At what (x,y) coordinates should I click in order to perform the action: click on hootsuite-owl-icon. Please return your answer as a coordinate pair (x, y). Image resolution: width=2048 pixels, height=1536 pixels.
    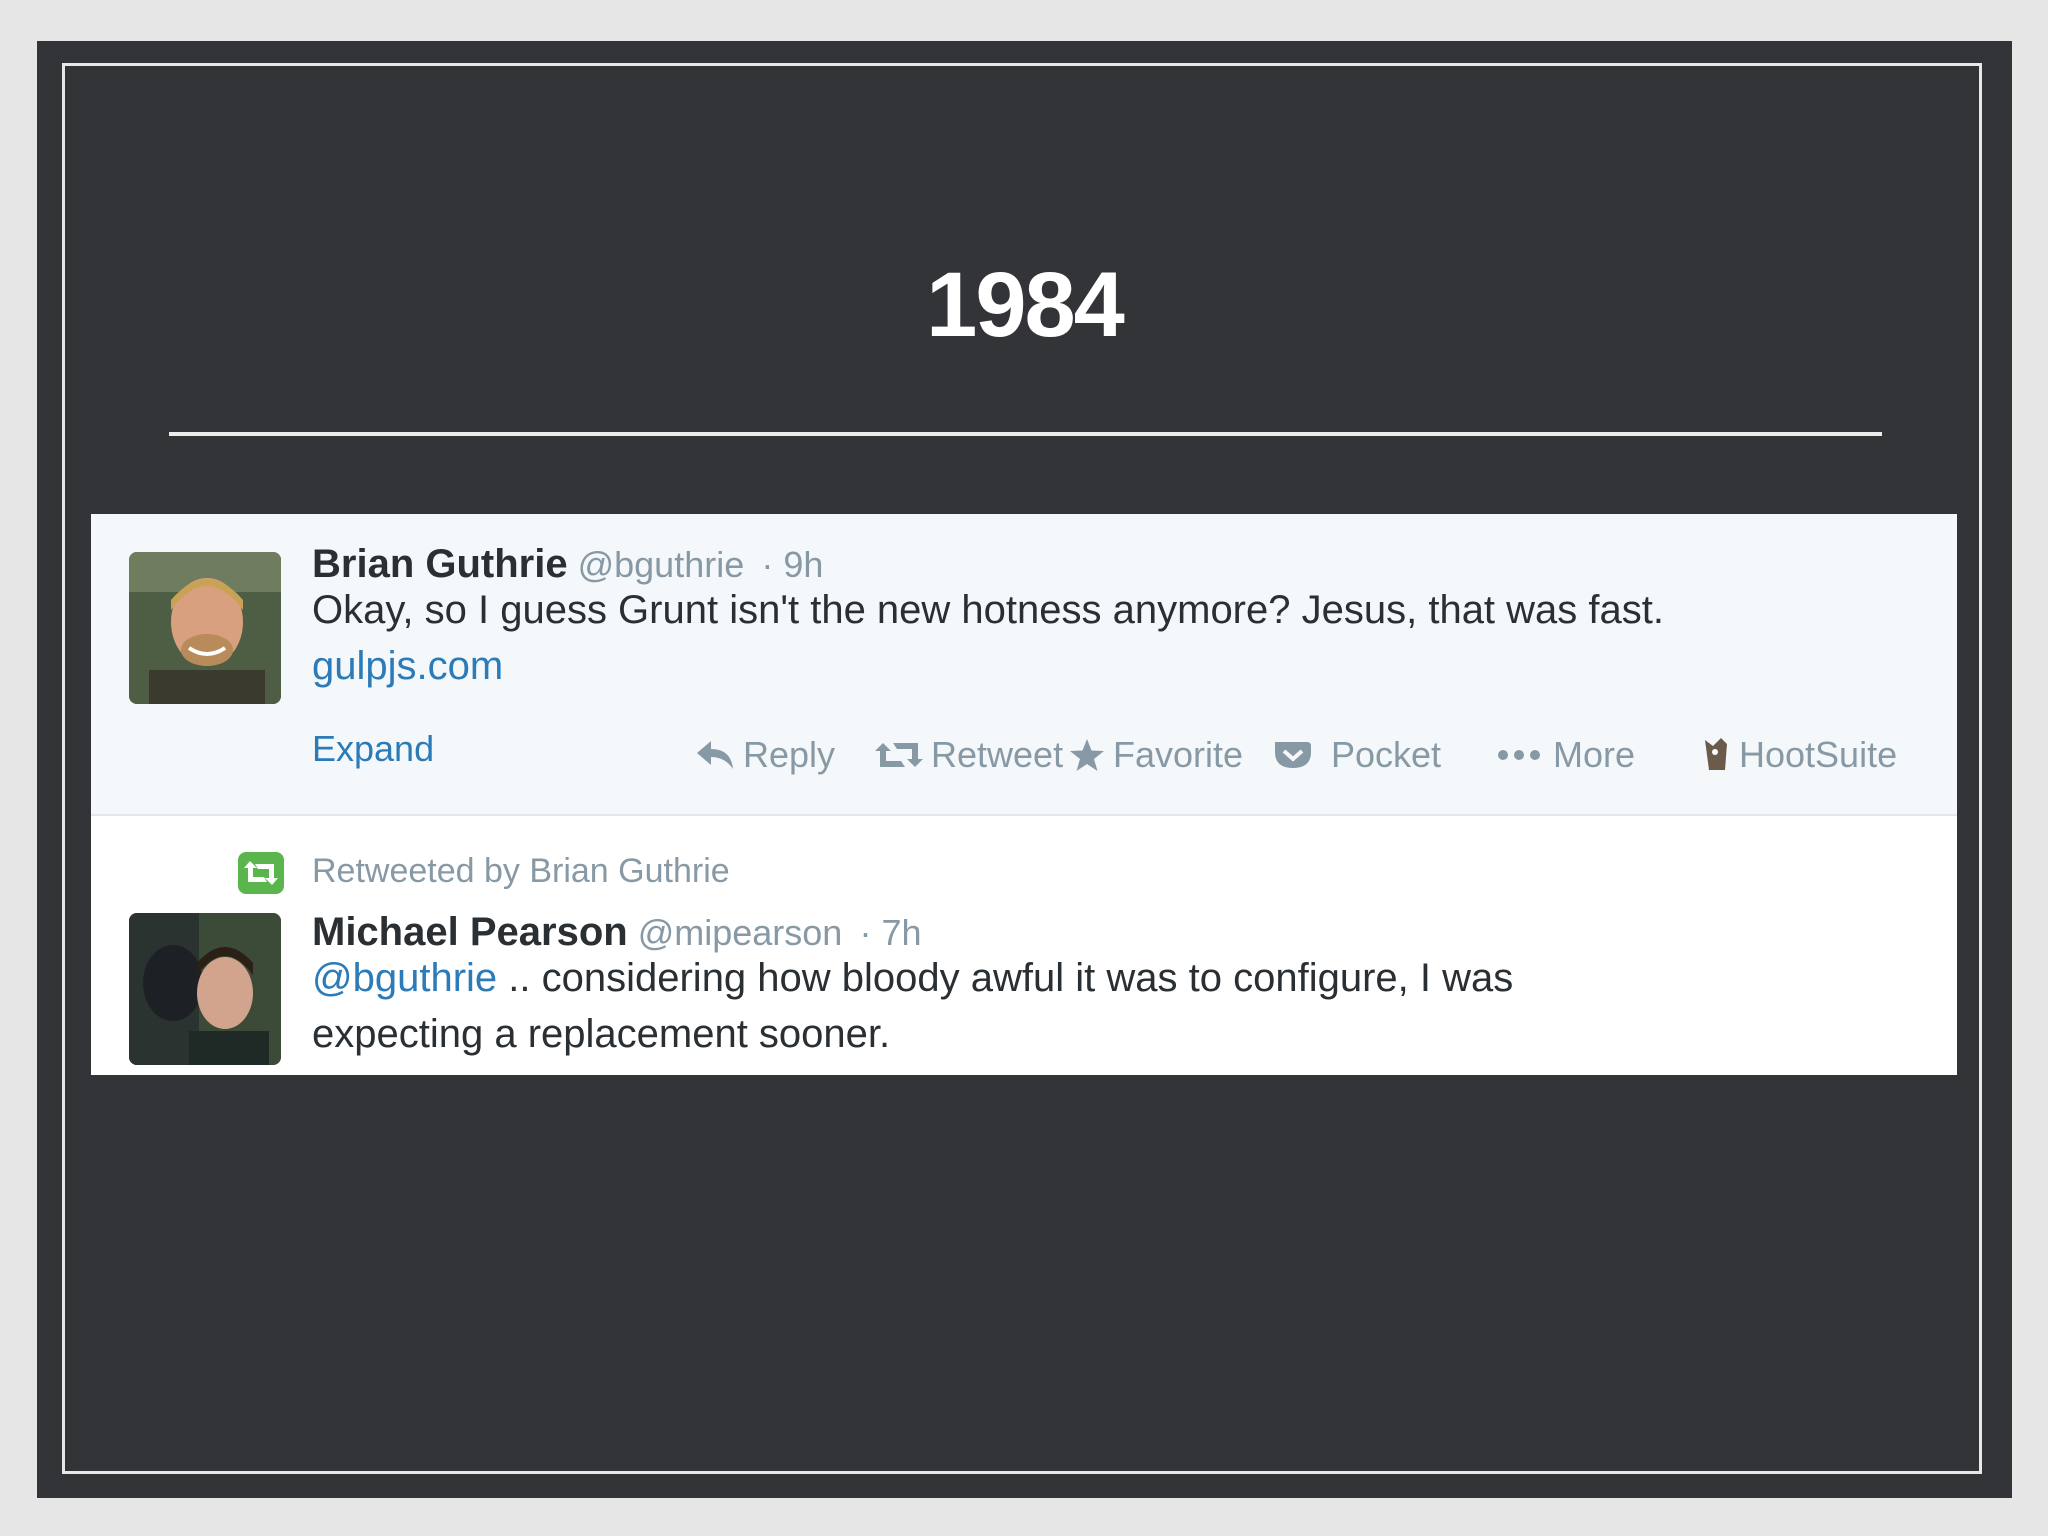
    Looking at the image, I should click on (1716, 754).